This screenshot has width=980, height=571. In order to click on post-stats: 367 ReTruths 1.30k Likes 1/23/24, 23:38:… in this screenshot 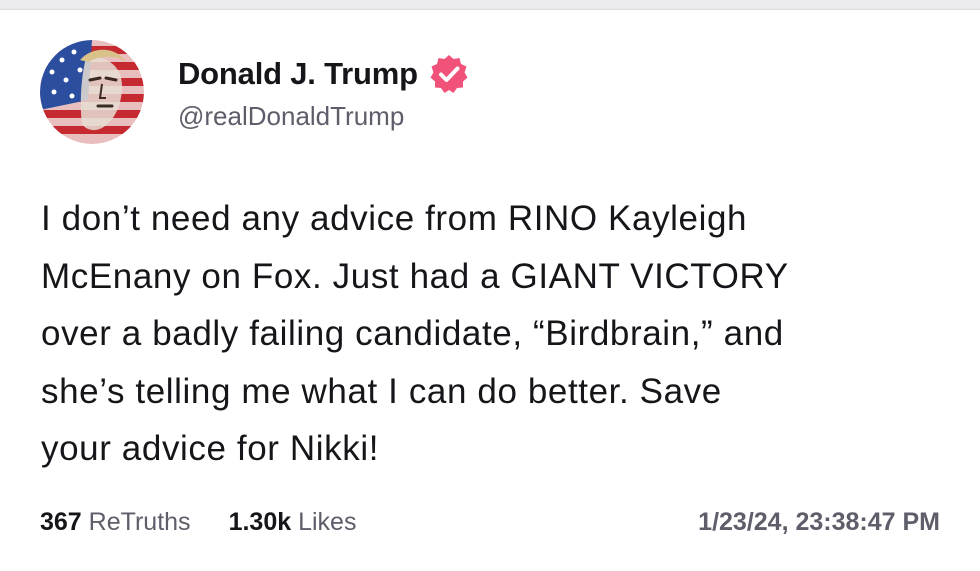, I will do `click(490, 522)`.